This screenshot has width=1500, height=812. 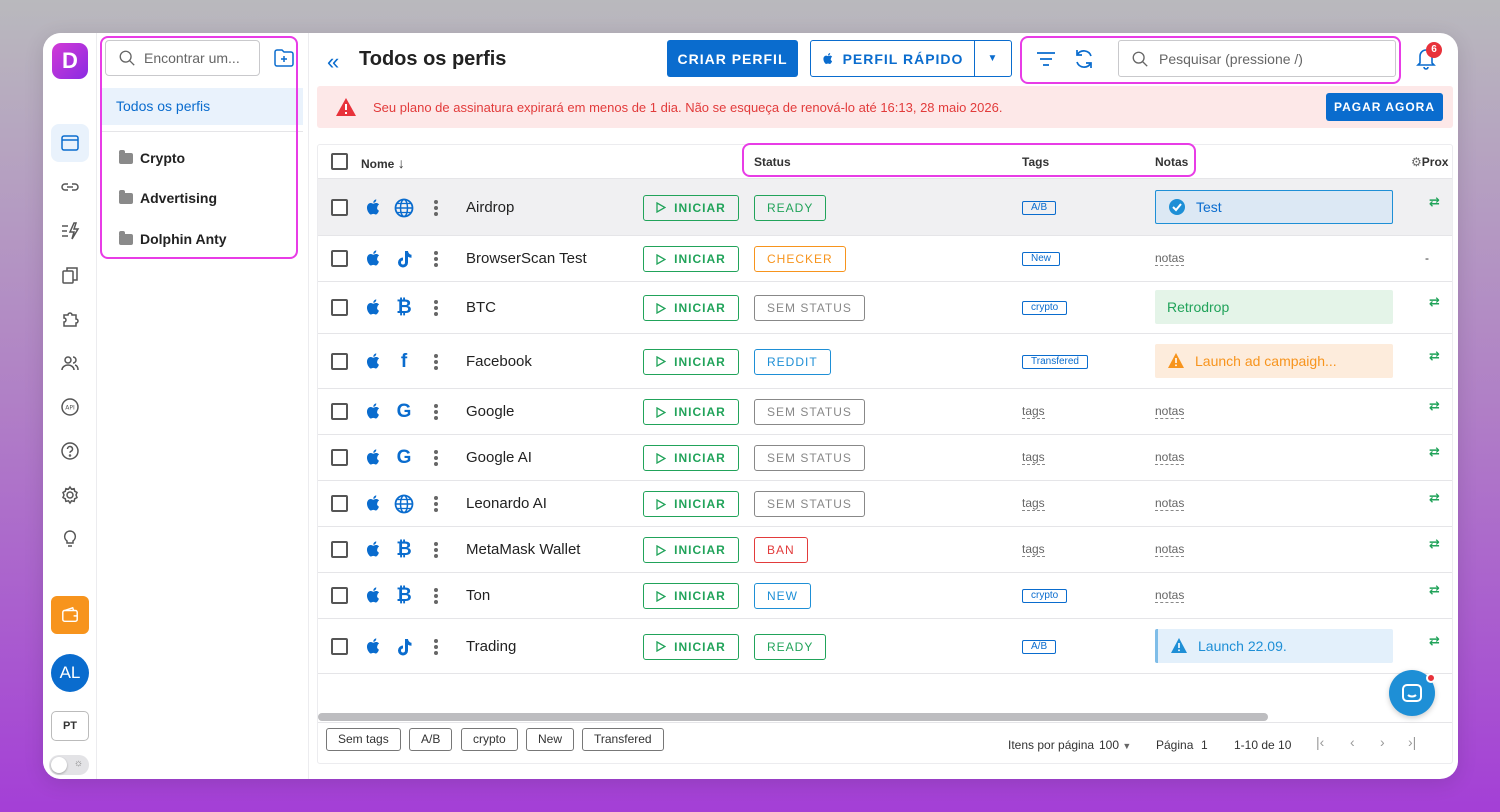 I want to click on add-folder-button, so click(x=284, y=58).